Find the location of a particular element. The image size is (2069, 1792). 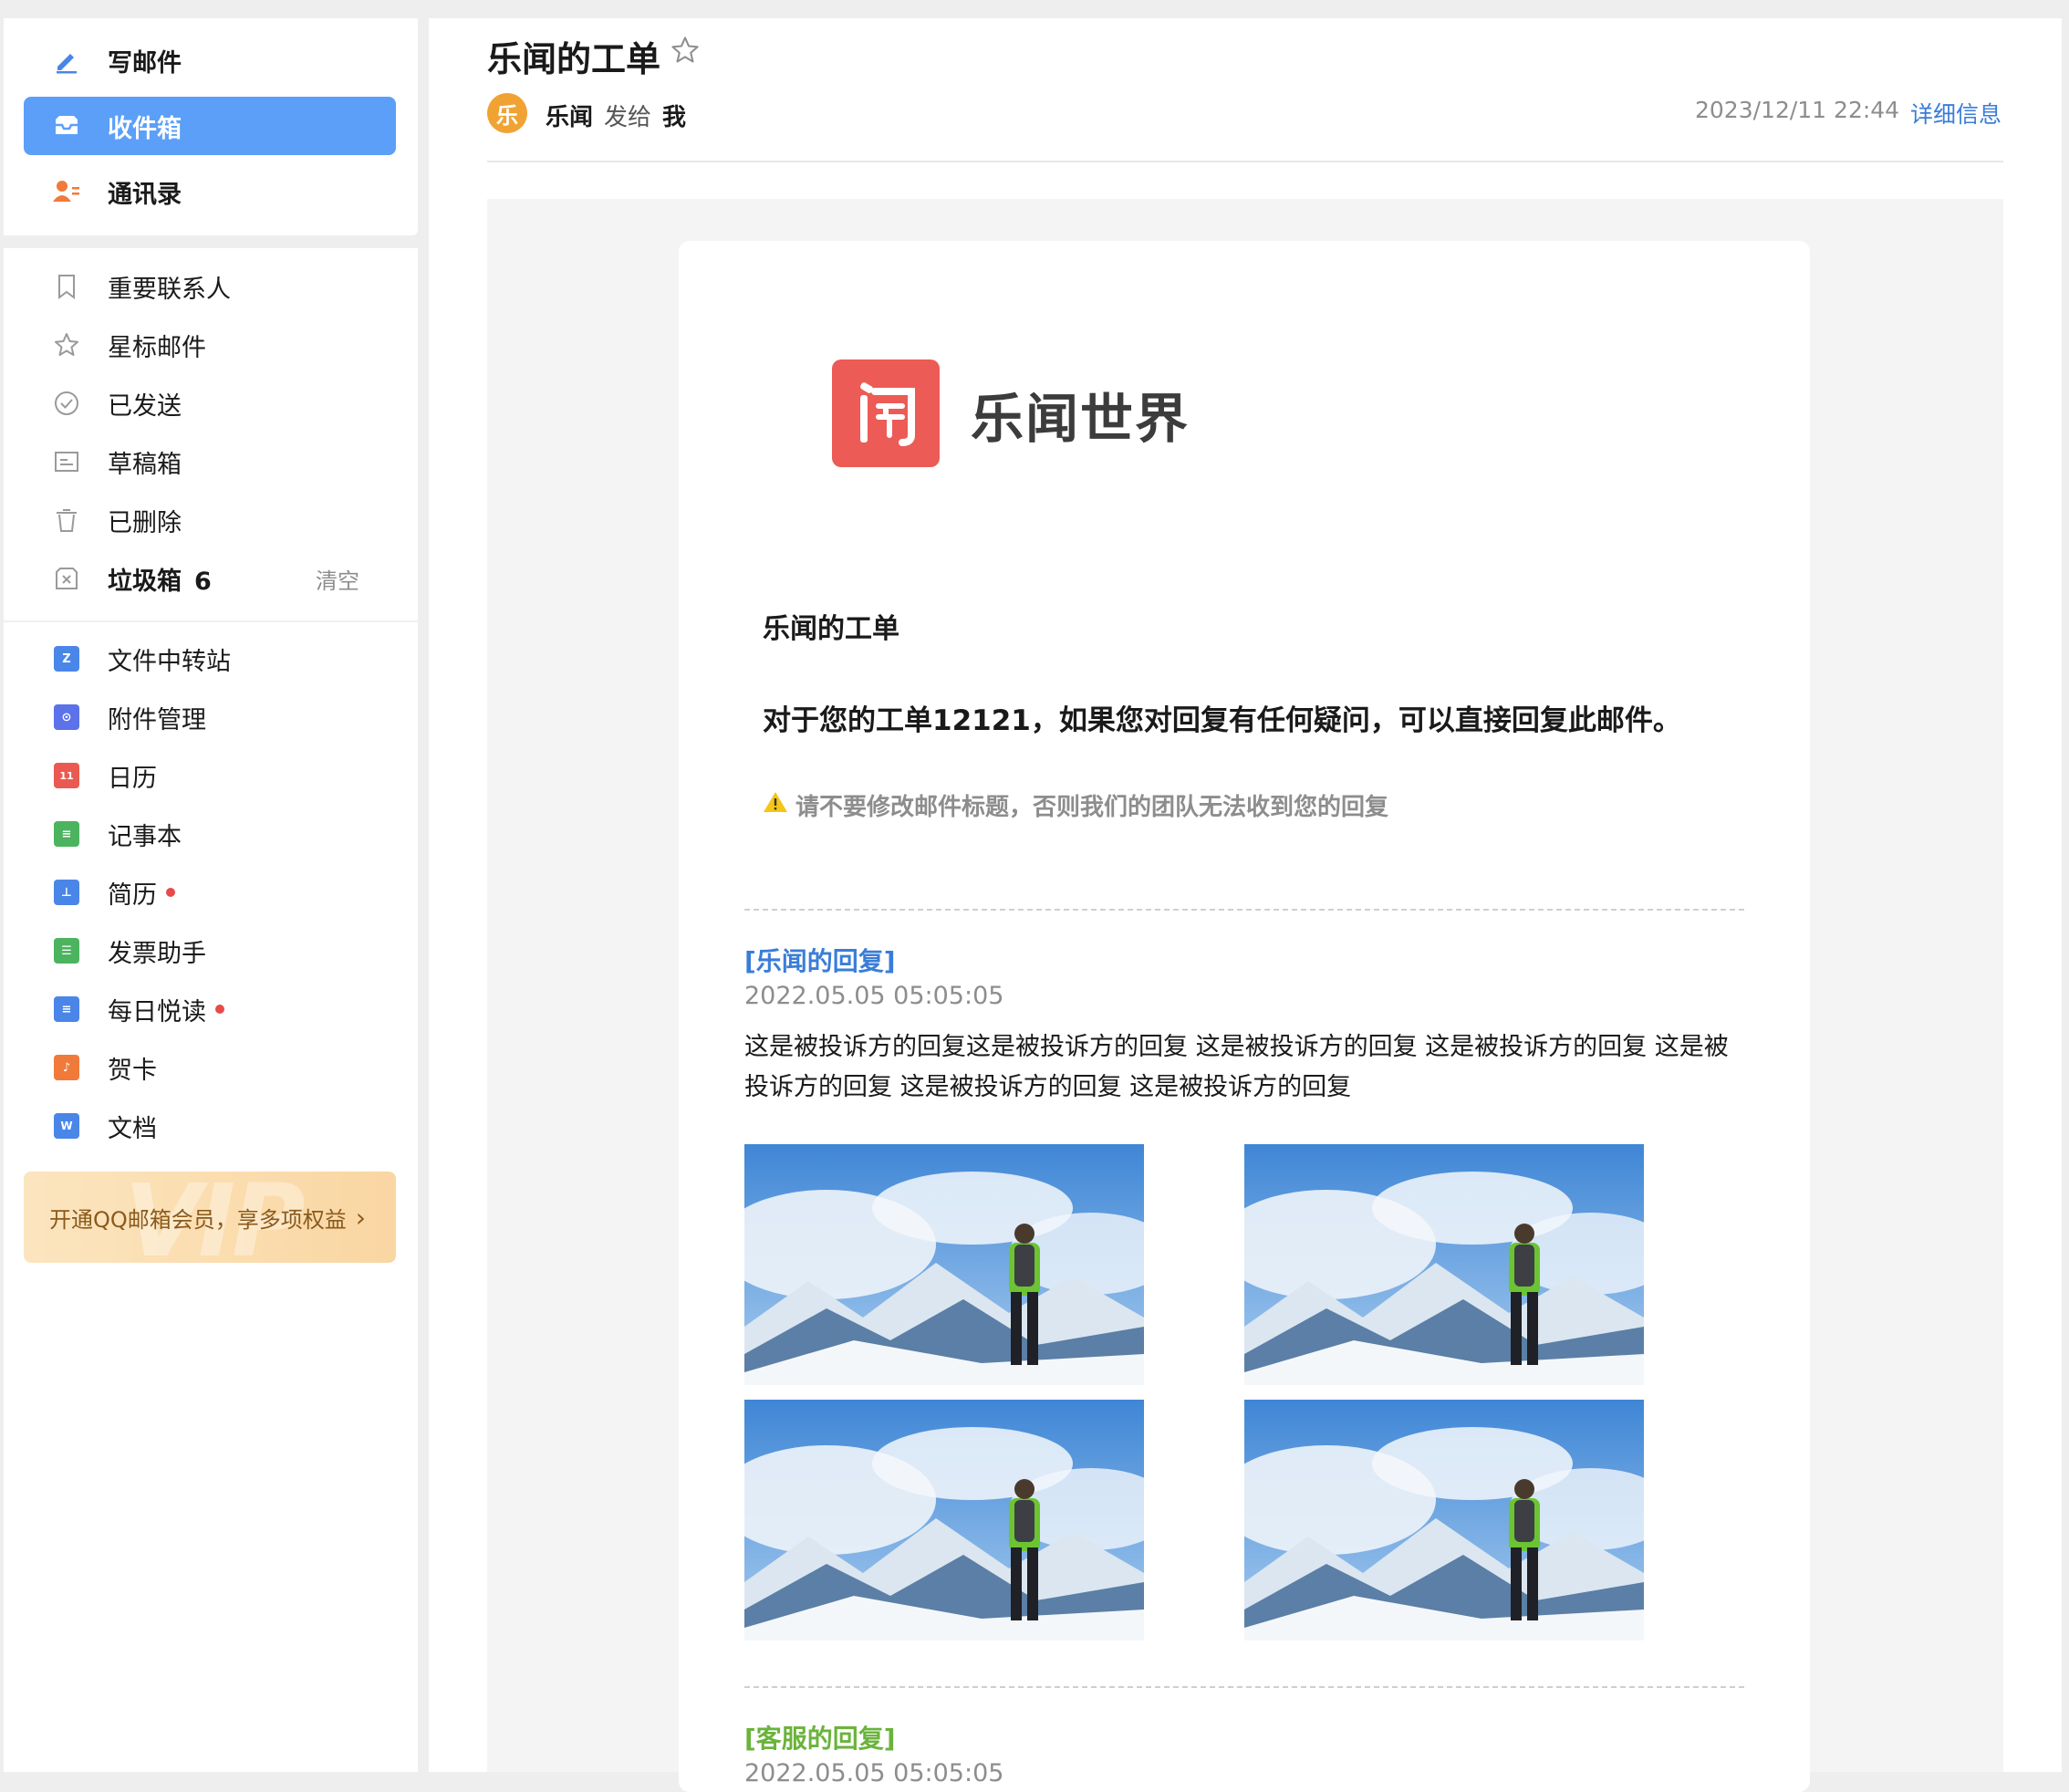

sidebar-item-notepad: ≡ 记事本 is located at coordinates (210, 834).